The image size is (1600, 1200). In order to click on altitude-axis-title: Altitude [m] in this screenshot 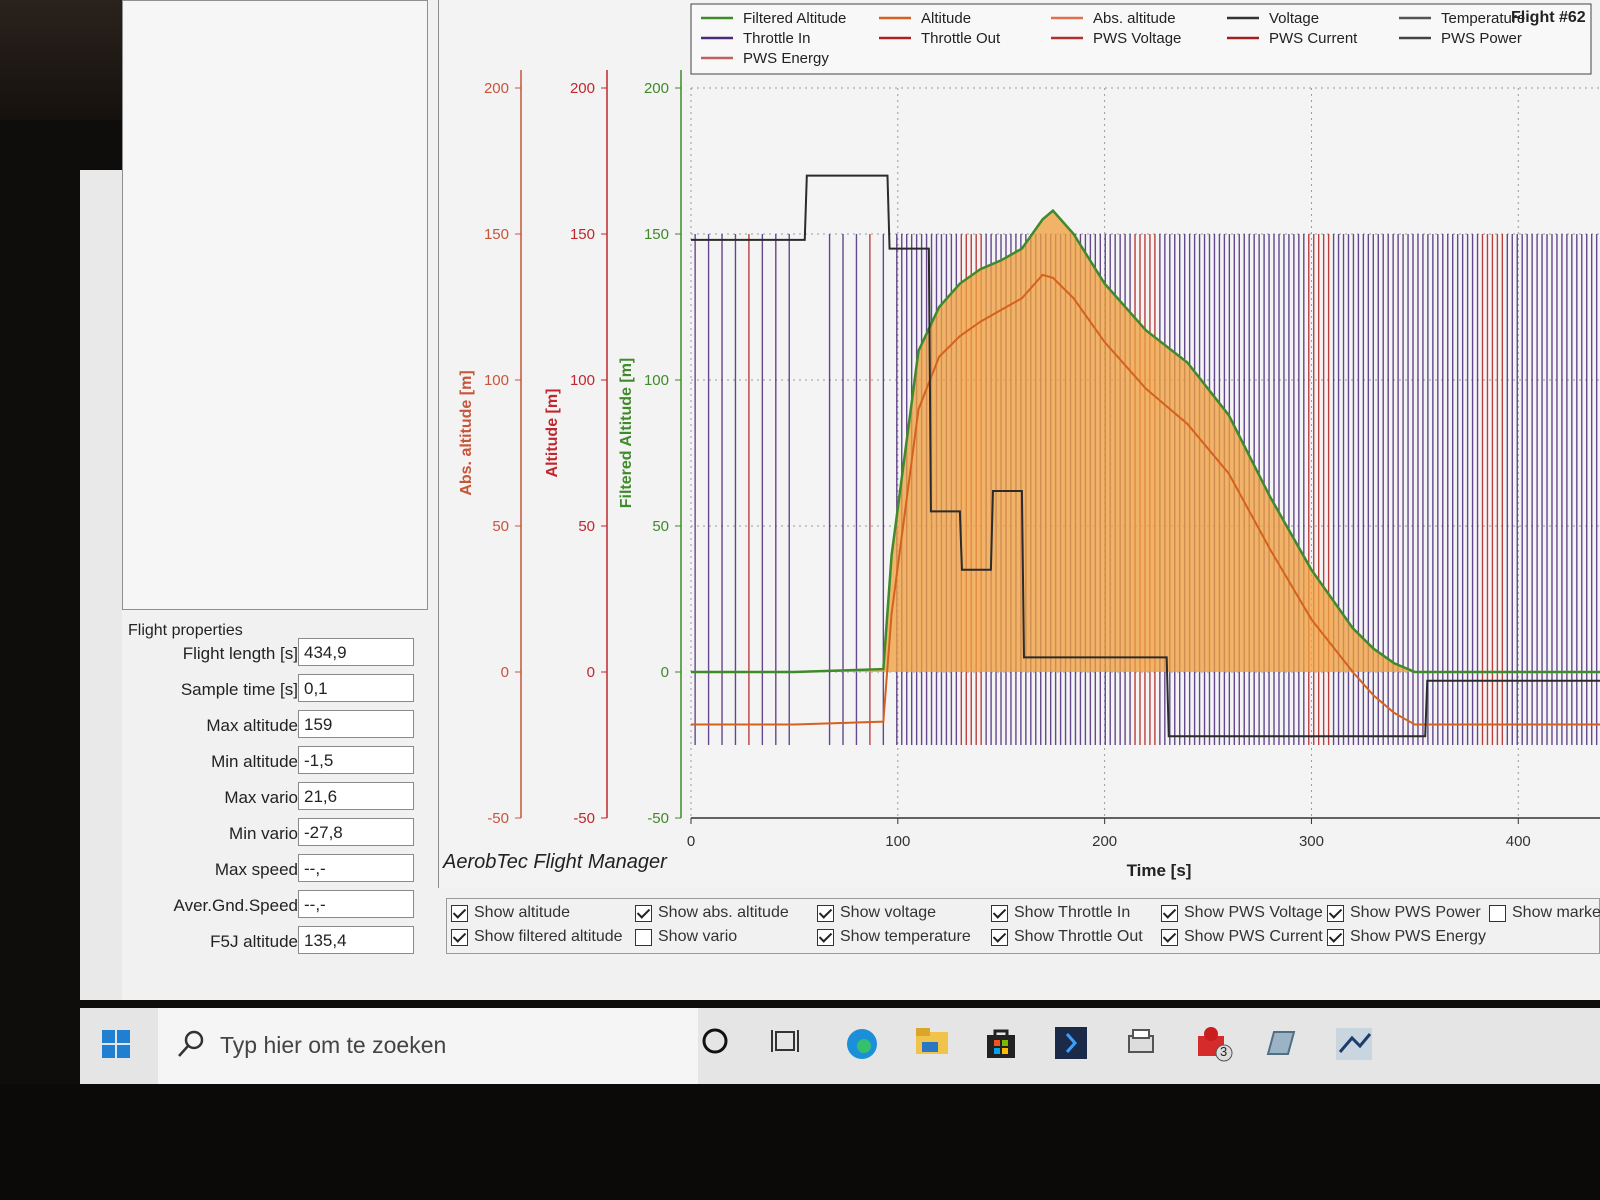, I will do `click(552, 433)`.